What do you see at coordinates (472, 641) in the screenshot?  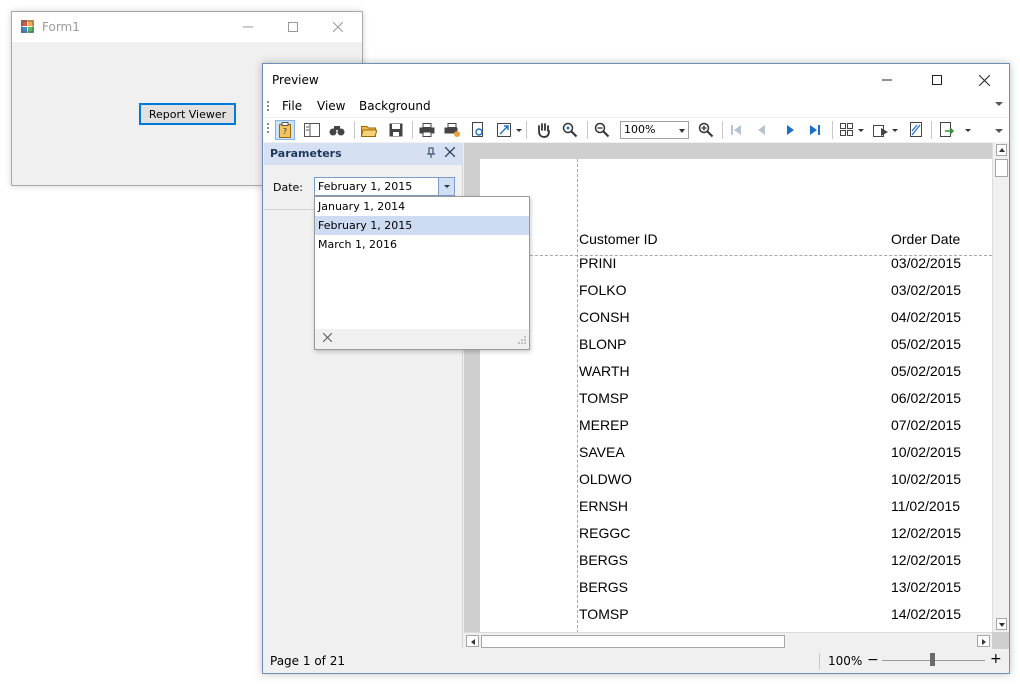 I see `scroll-left-button` at bounding box center [472, 641].